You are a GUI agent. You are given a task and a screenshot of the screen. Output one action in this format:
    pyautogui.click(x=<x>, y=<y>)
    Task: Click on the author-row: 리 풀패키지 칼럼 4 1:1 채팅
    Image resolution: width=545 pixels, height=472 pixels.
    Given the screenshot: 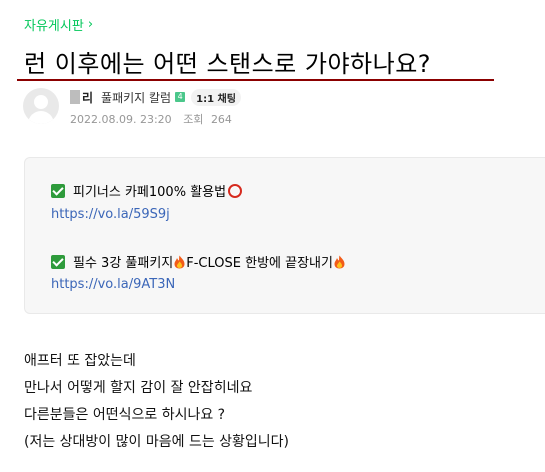 What is the action you would take?
    pyautogui.click(x=155, y=97)
    